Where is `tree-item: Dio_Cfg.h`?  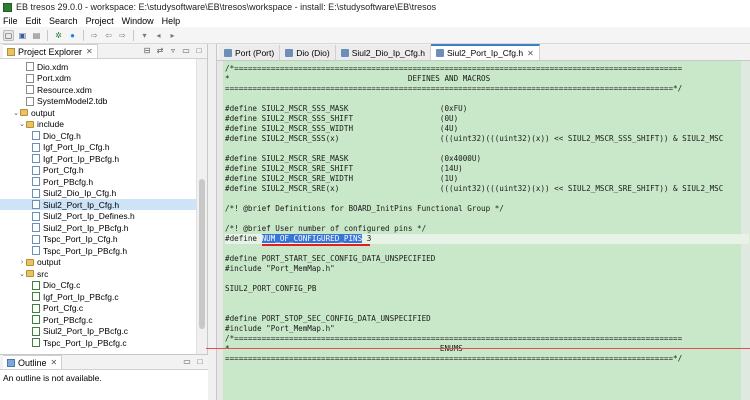
tree-item: Dio_Cfg.h is located at coordinates (98, 135).